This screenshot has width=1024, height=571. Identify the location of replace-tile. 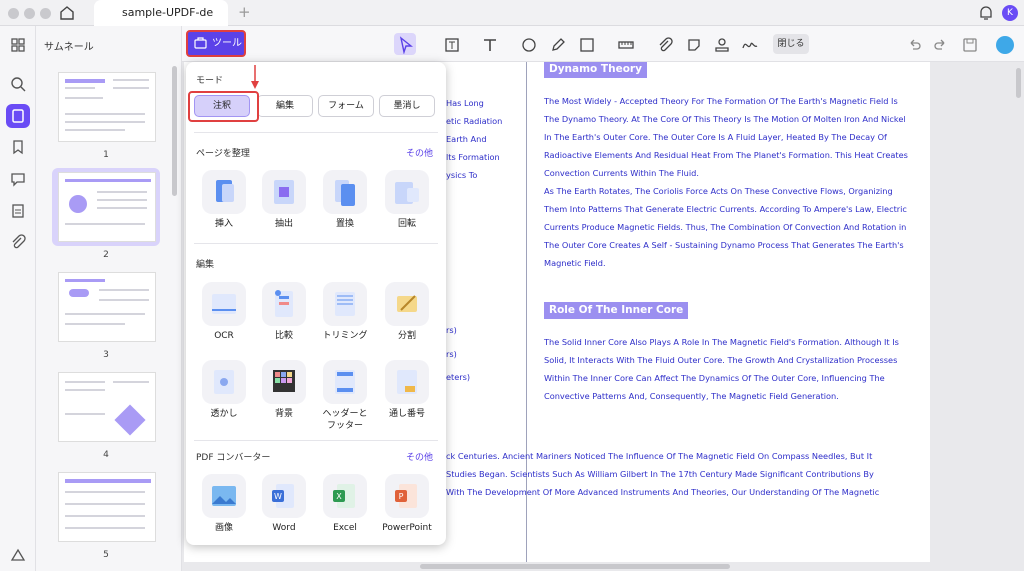
(345, 192).